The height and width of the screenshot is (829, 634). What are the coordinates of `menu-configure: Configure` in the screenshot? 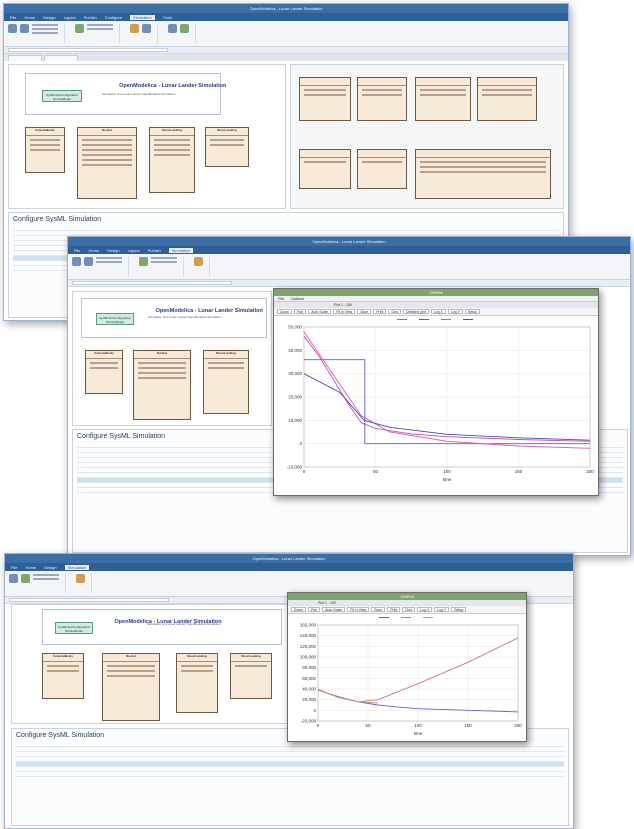 It's located at (113, 17).